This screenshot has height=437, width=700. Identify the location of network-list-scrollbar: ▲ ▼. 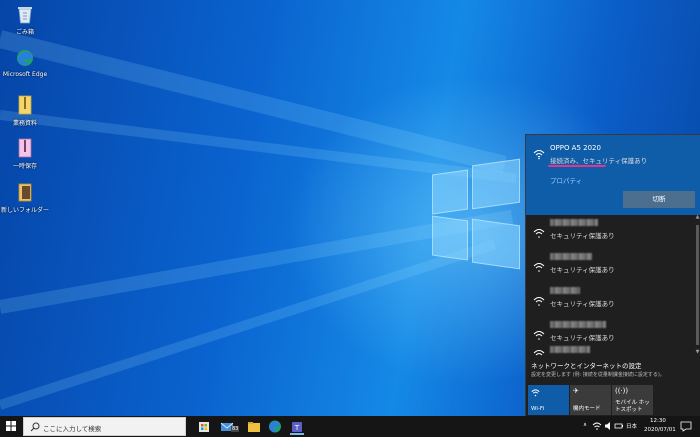
(697, 285).